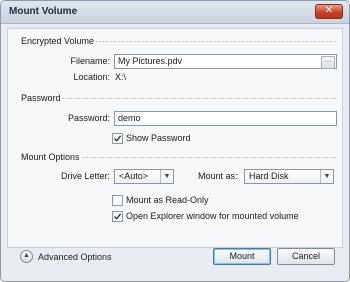  I want to click on cancel-button: Cancel, so click(306, 256).